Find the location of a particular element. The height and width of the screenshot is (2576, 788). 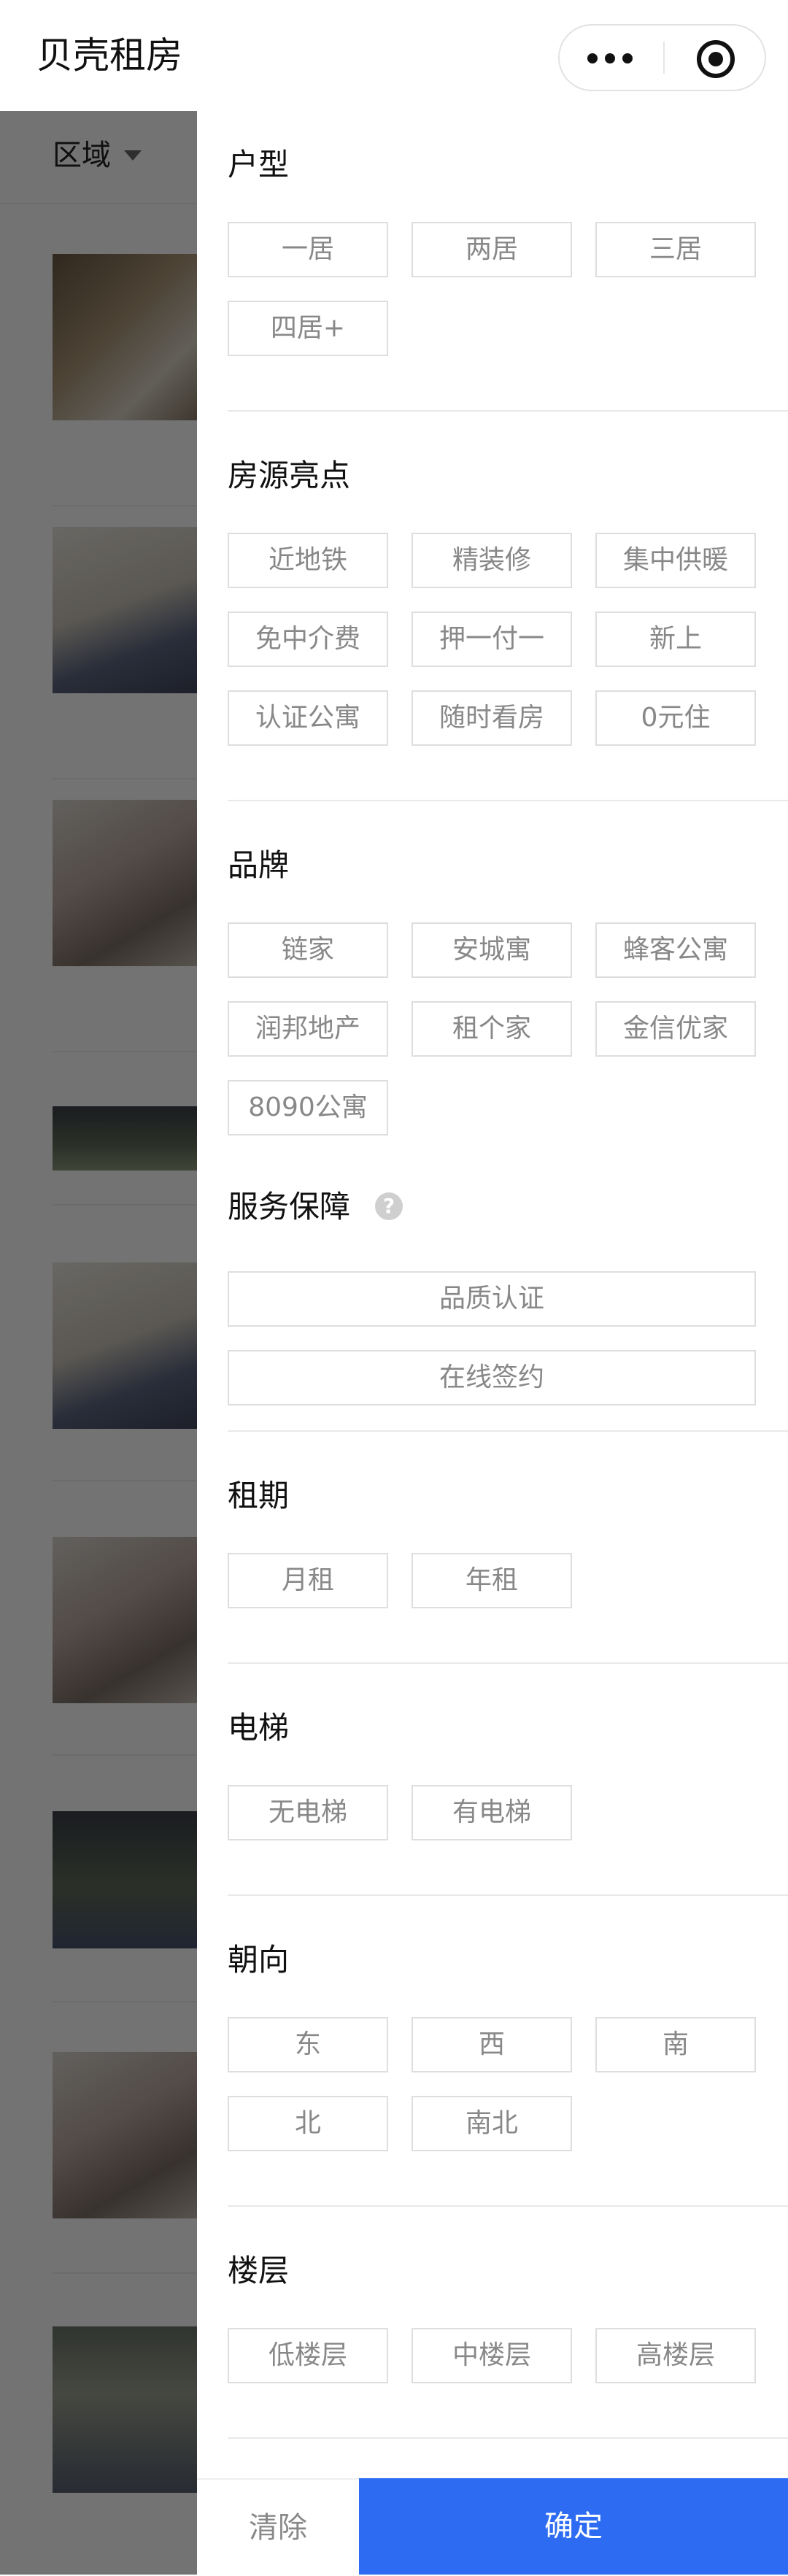

chip-brand-runbang: 润邦地产 is located at coordinates (308, 1029).